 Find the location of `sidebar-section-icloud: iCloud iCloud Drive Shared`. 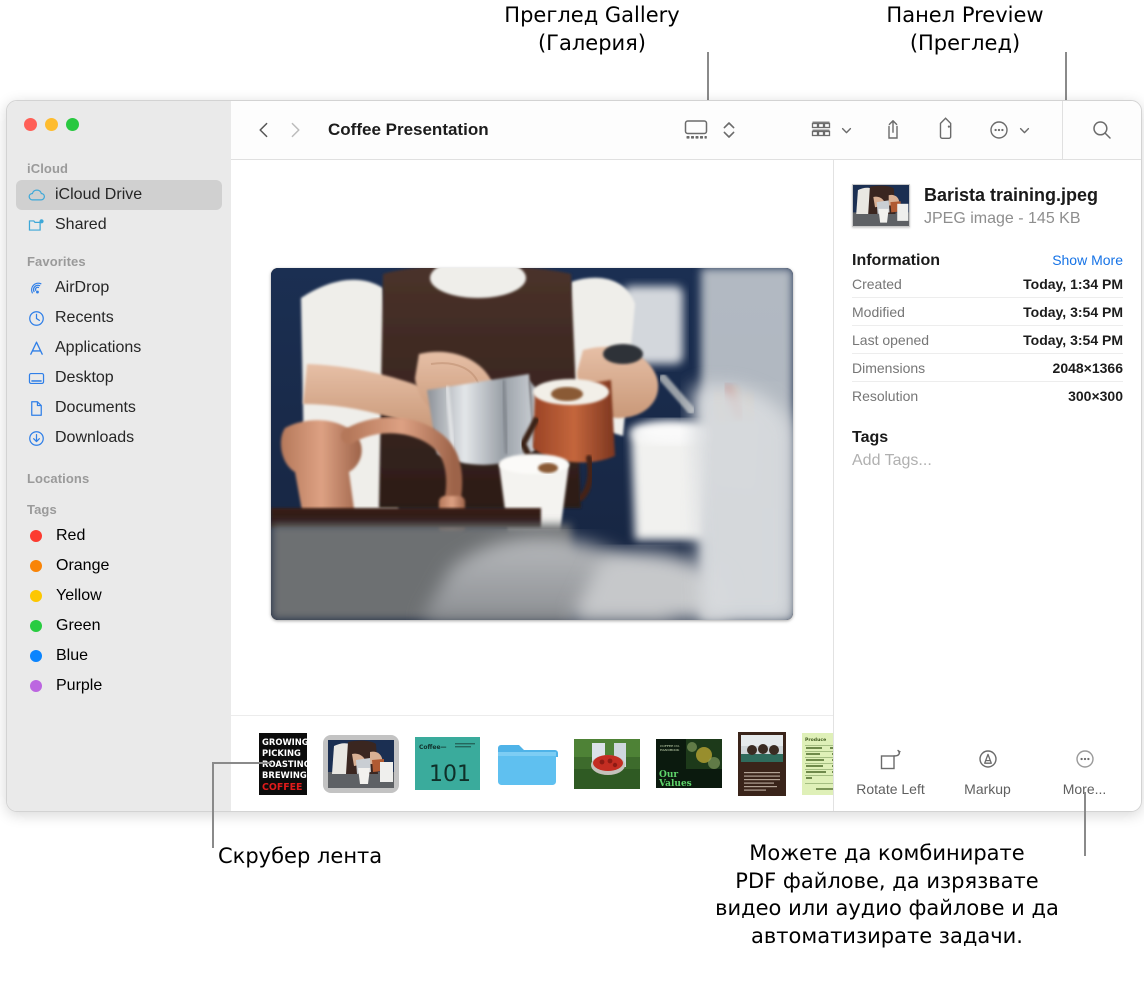

sidebar-section-icloud: iCloud iCloud Drive Shared is located at coordinates (119, 200).